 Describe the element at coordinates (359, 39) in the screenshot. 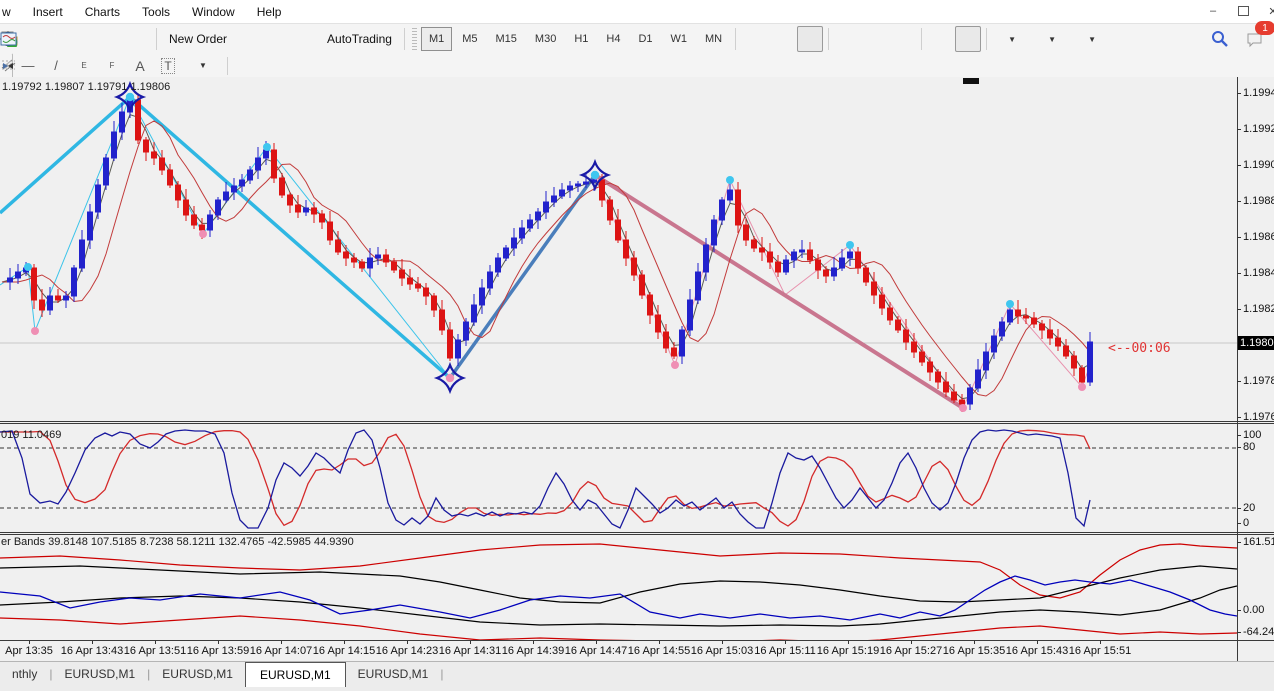

I see `autotrading-label: AutoTrading` at that location.